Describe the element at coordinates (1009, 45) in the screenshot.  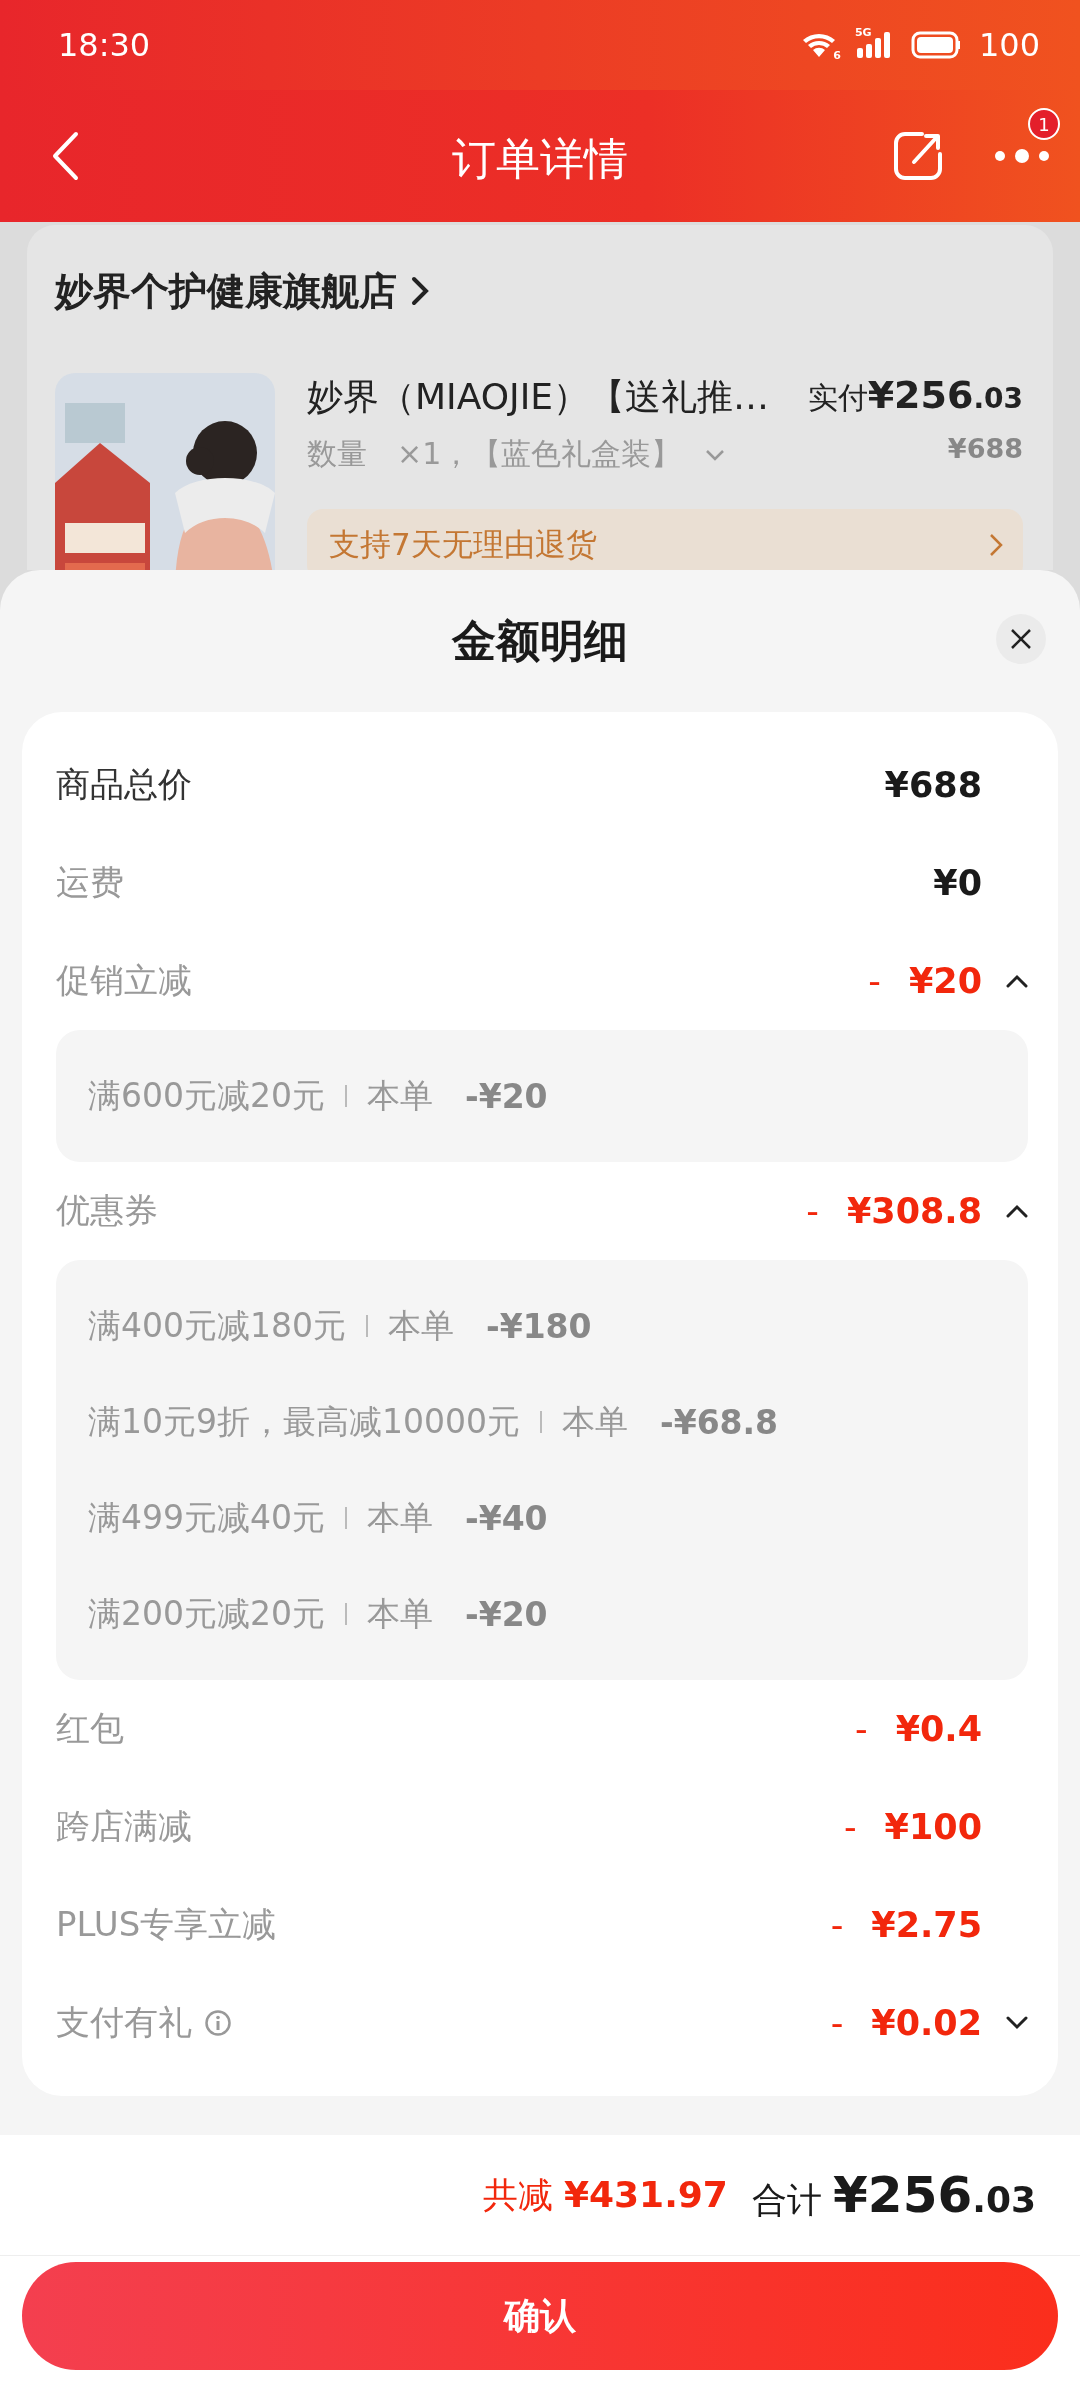
I see `battery-level: 100` at that location.